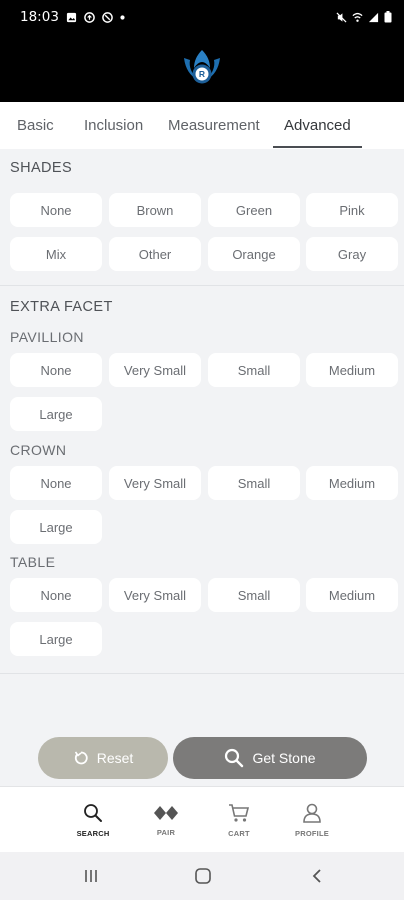  What do you see at coordinates (39, 17) in the screenshot?
I see `status-time: 18:03` at bounding box center [39, 17].